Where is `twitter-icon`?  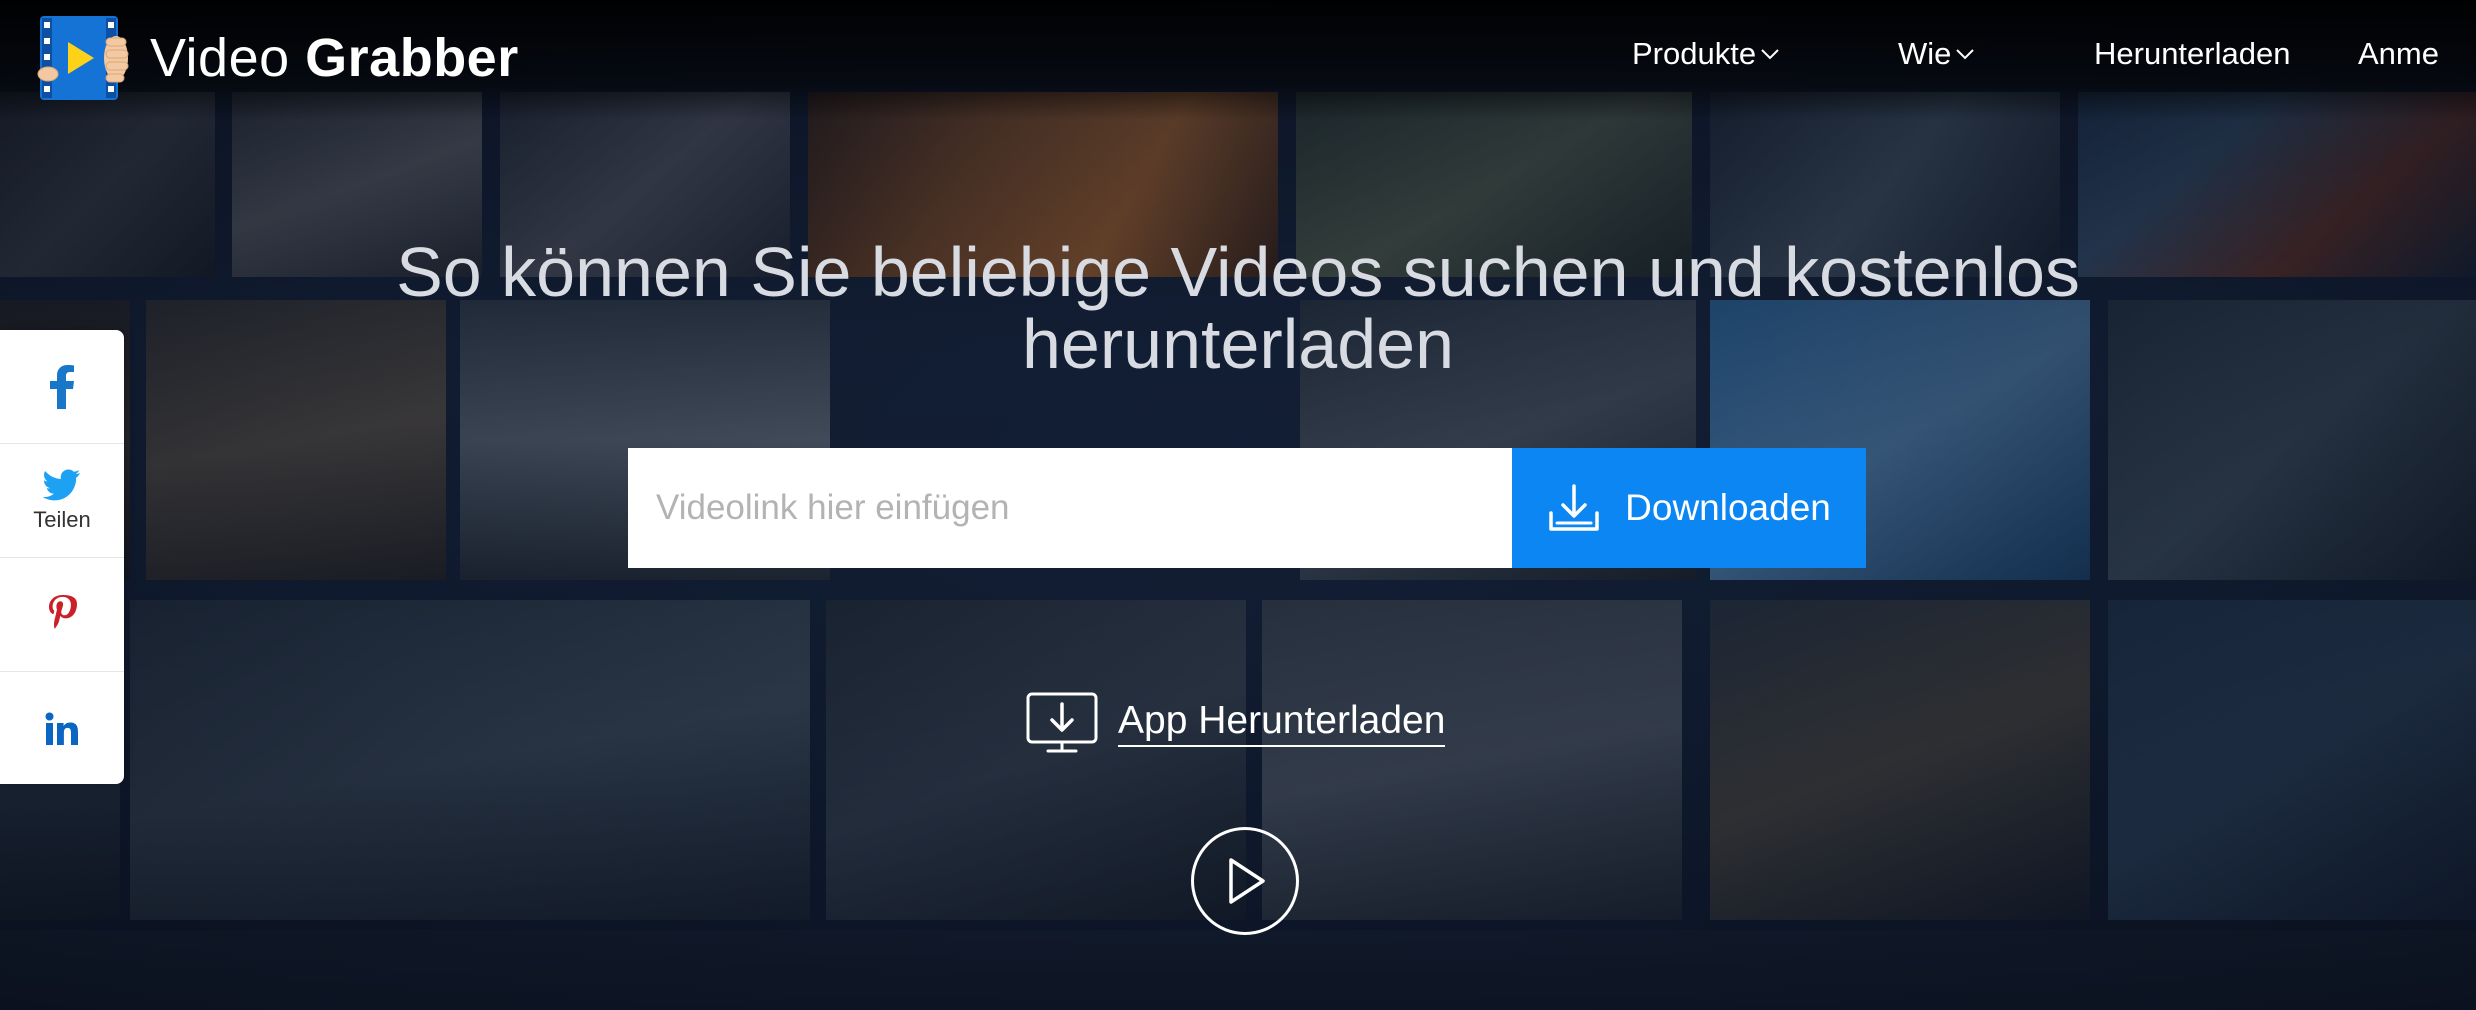 twitter-icon is located at coordinates (61, 484).